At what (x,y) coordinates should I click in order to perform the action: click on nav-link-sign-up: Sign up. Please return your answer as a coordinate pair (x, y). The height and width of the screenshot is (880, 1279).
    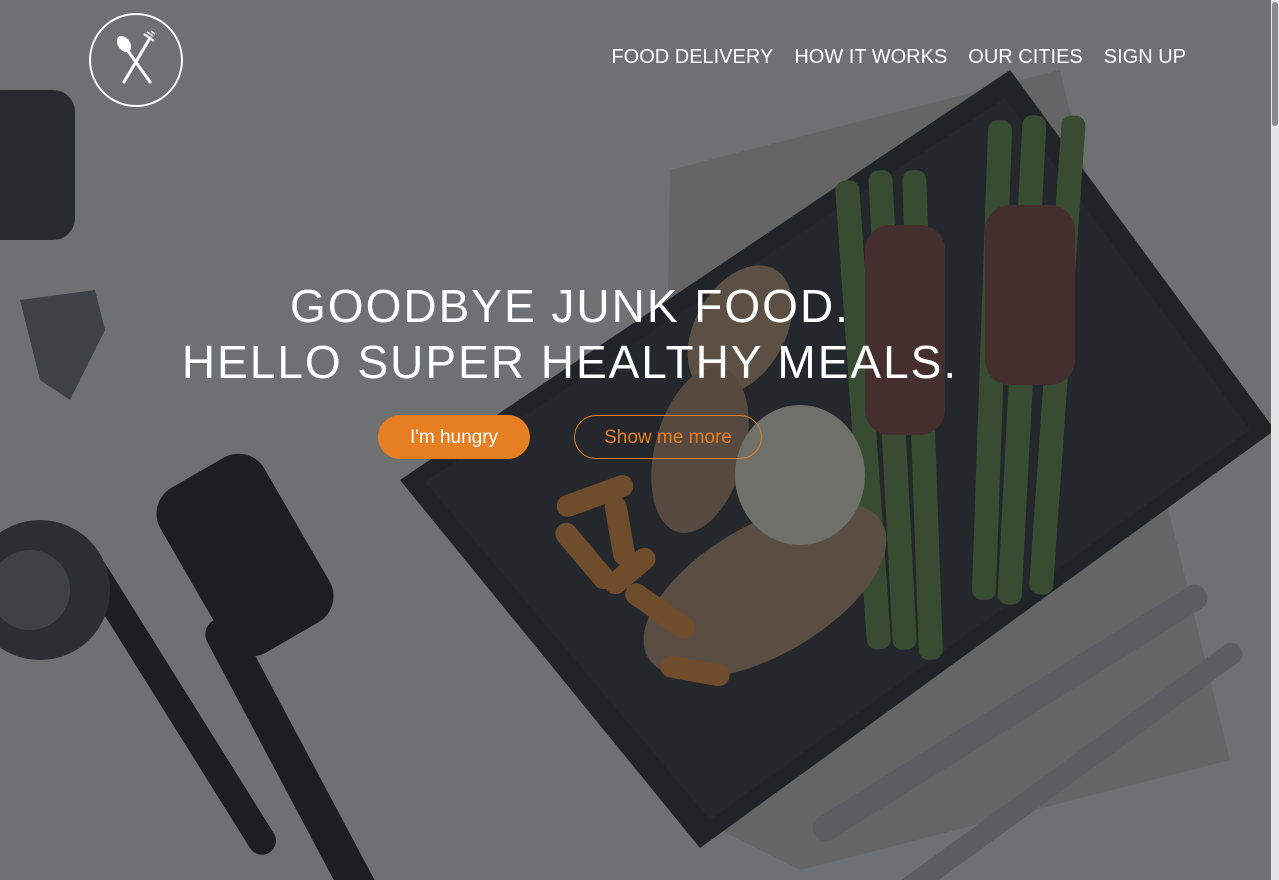
    Looking at the image, I should click on (1145, 57).